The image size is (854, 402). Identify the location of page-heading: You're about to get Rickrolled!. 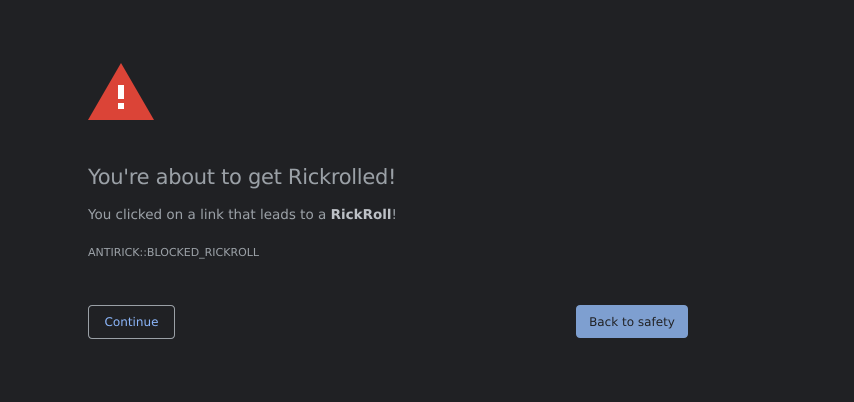
(243, 177).